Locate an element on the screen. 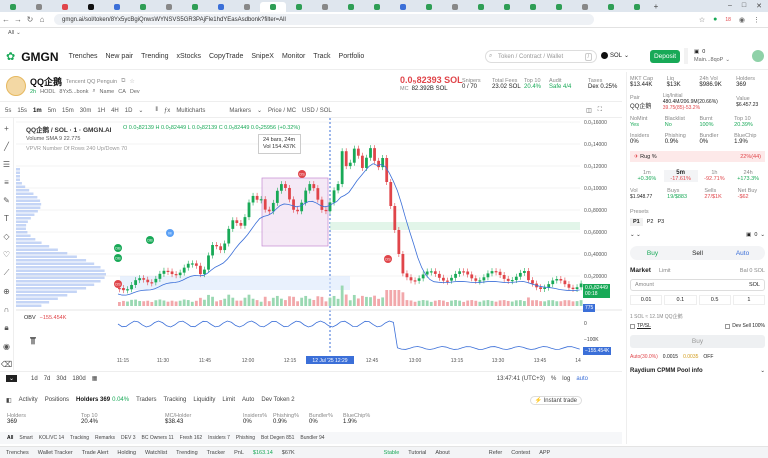 This screenshot has height=458, width=768. back-icon: ← is located at coordinates (6, 19).